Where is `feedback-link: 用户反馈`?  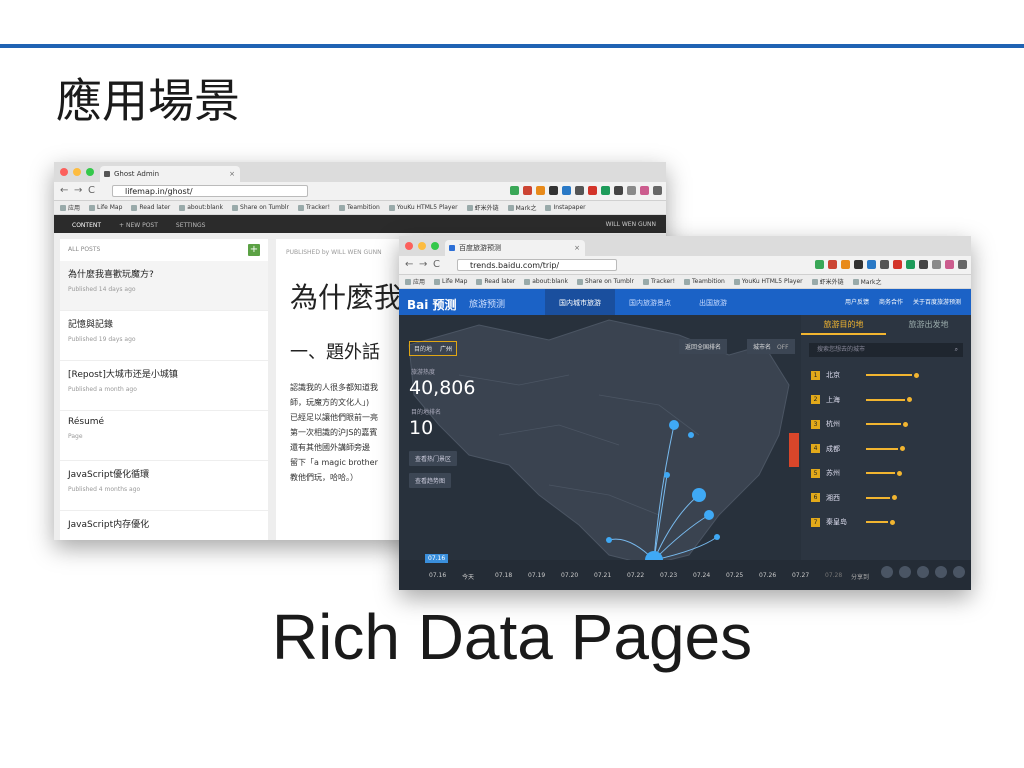
feedback-link: 用户反馈 is located at coordinates (857, 303).